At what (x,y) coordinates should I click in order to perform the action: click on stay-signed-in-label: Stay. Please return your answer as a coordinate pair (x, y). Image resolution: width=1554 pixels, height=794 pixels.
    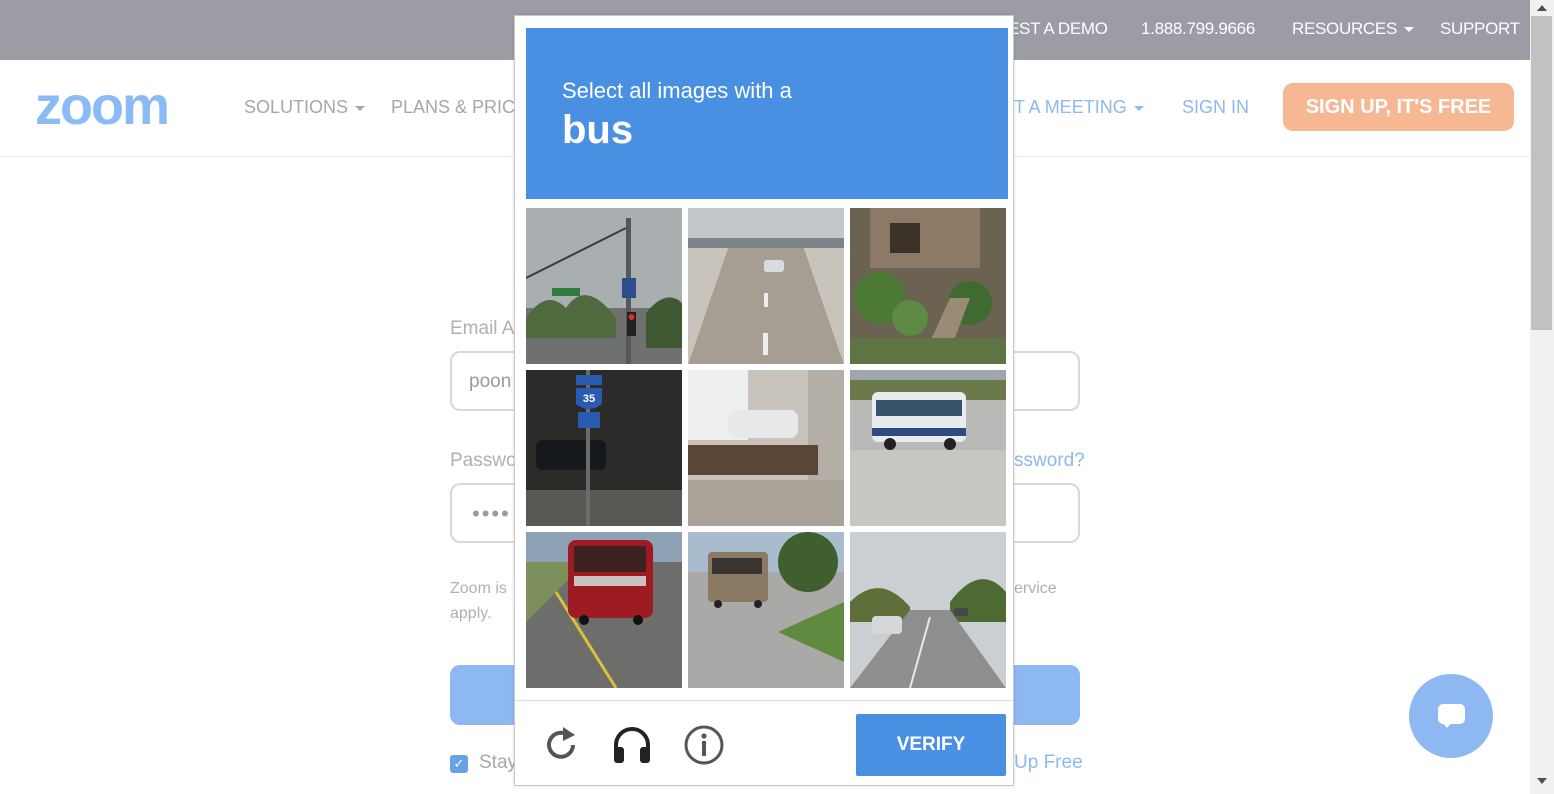
    Looking at the image, I should click on (498, 762).